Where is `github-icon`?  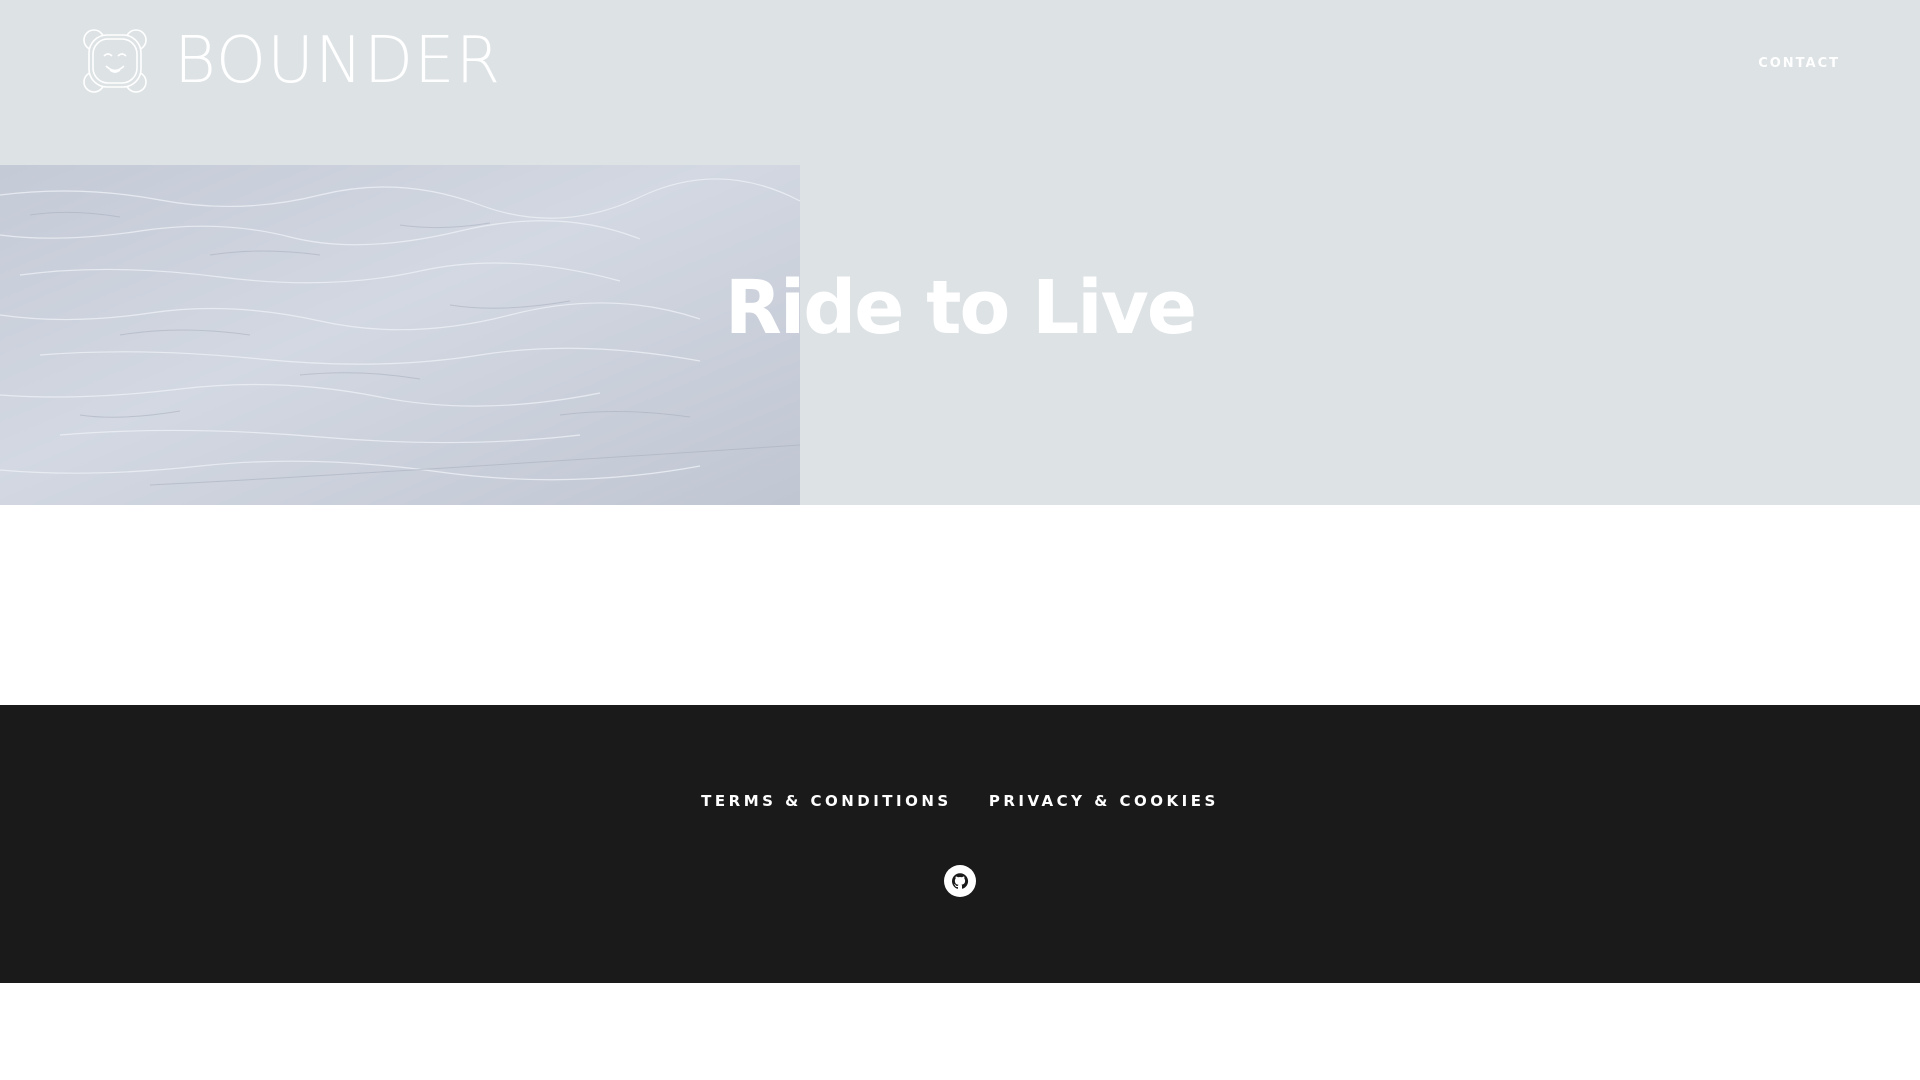
github-icon is located at coordinates (960, 881).